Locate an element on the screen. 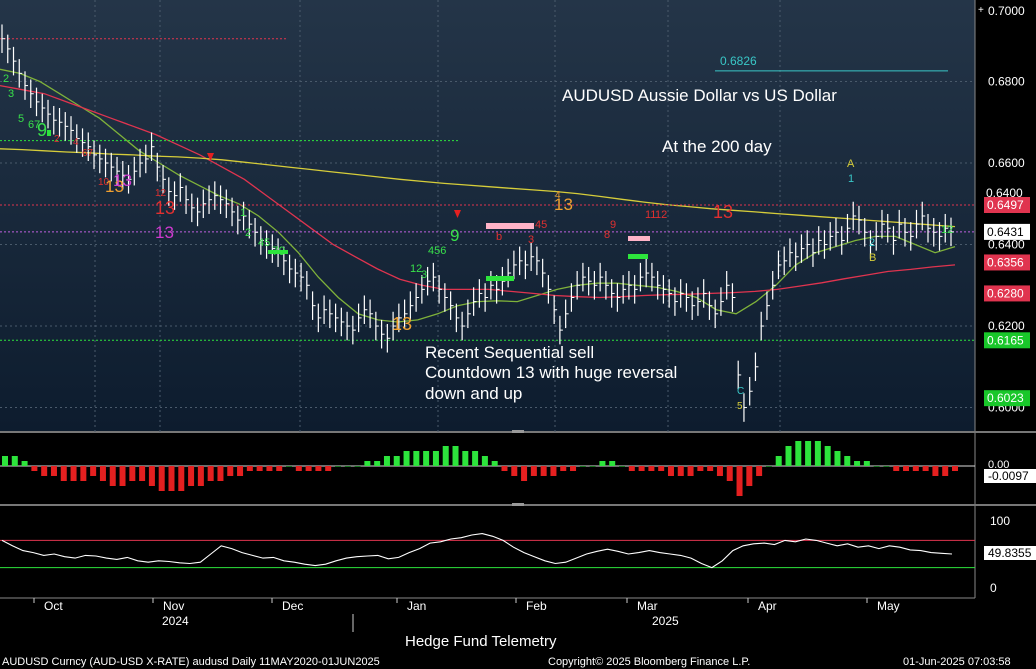 The height and width of the screenshot is (669, 1036). footer-watermark: Hedge Fund Telemetry is located at coordinates (481, 641).